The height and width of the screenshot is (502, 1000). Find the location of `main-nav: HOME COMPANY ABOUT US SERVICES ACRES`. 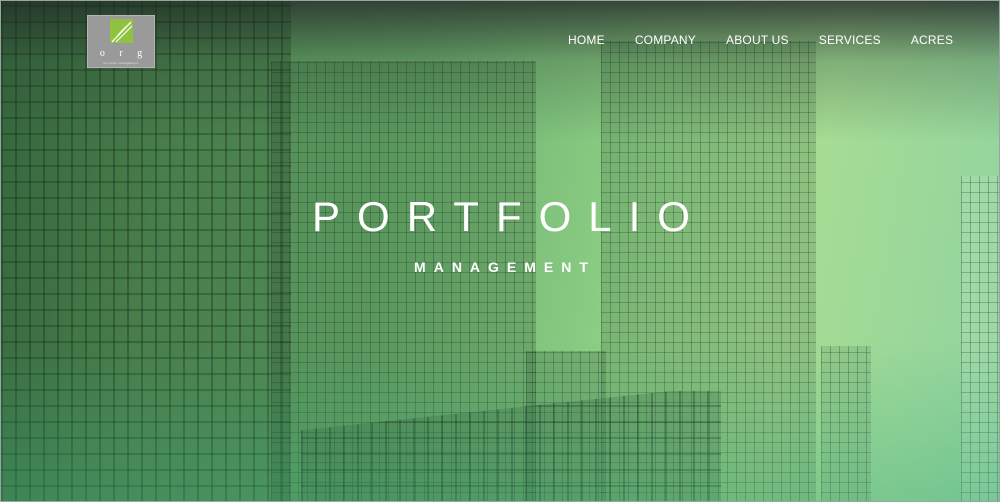

main-nav: HOME COMPANY ABOUT US SERVICES ACRES is located at coordinates (757, 40).